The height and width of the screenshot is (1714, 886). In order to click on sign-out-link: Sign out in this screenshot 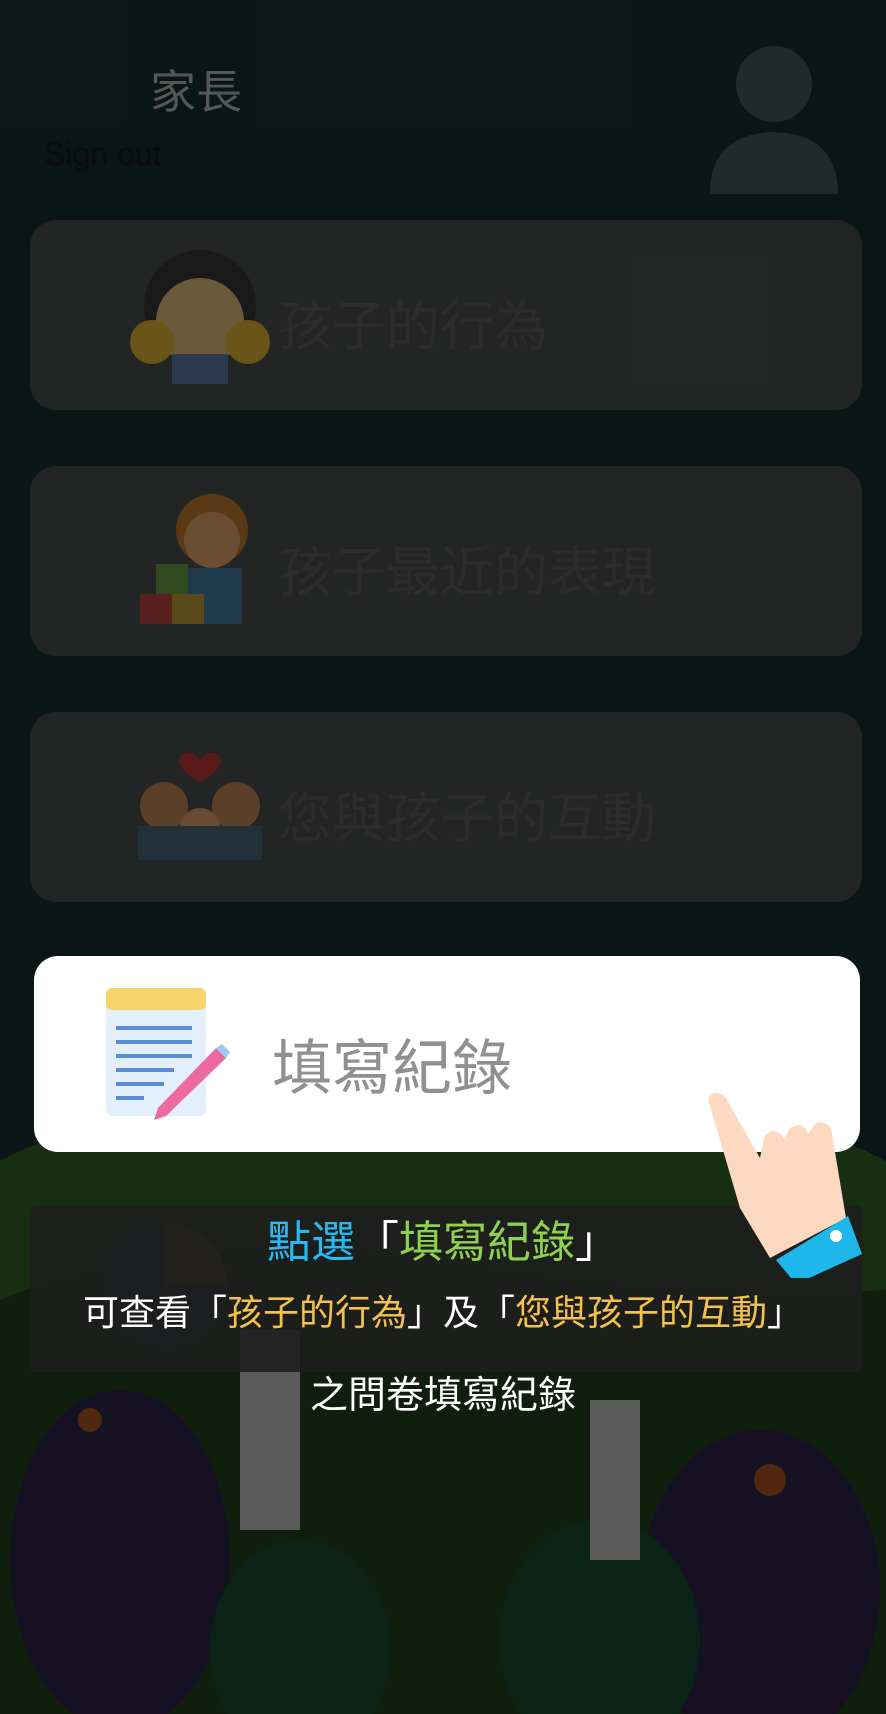, I will do `click(102, 154)`.